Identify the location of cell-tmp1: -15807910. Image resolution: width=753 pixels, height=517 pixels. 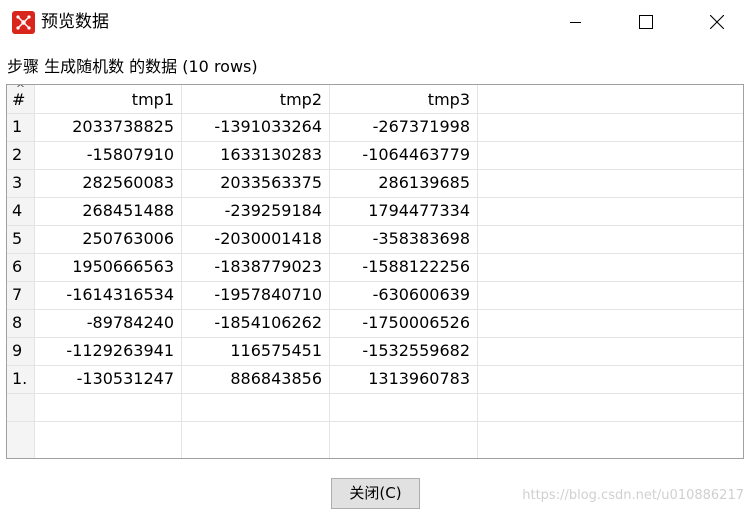
(107, 155).